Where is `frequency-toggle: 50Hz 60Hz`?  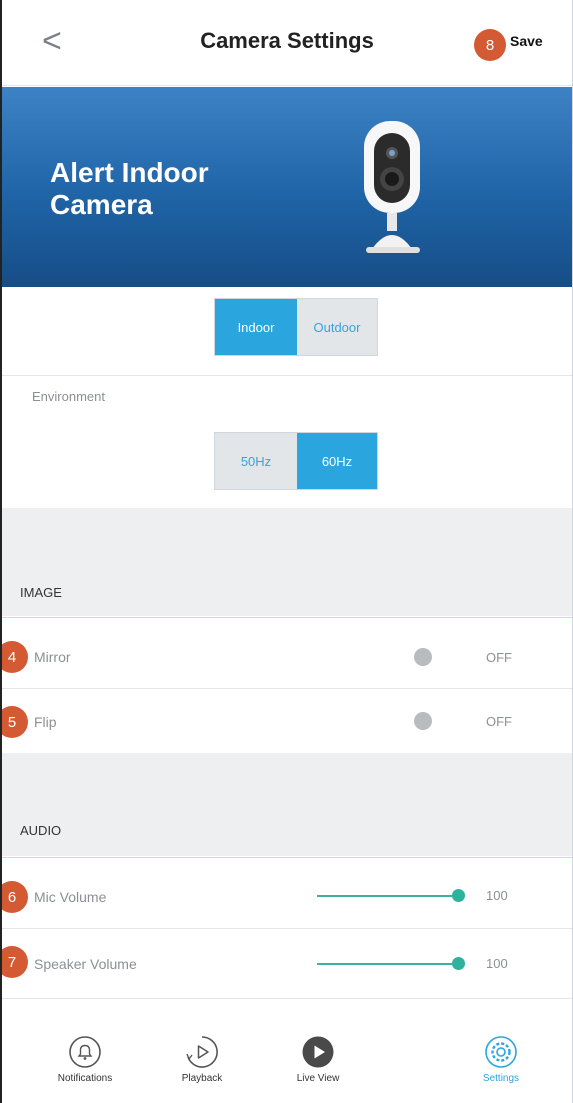 frequency-toggle: 50Hz 60Hz is located at coordinates (296, 461).